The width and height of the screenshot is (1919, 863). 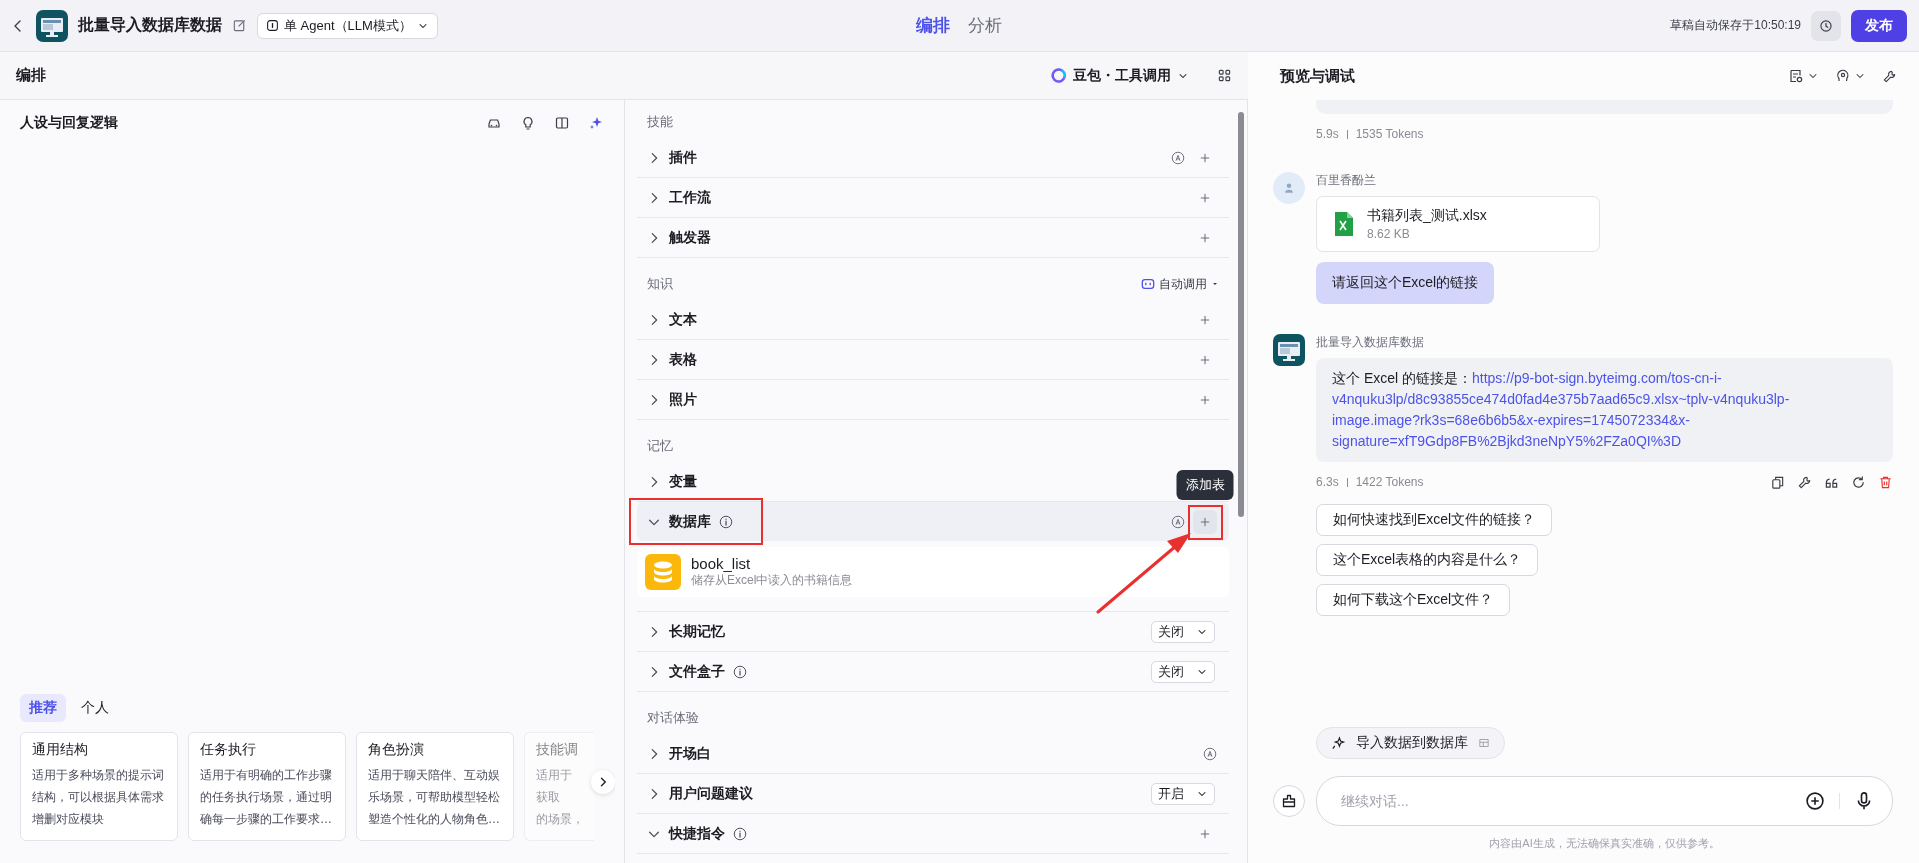 I want to click on spreadsheet-file-icon, so click(x=1344, y=224).